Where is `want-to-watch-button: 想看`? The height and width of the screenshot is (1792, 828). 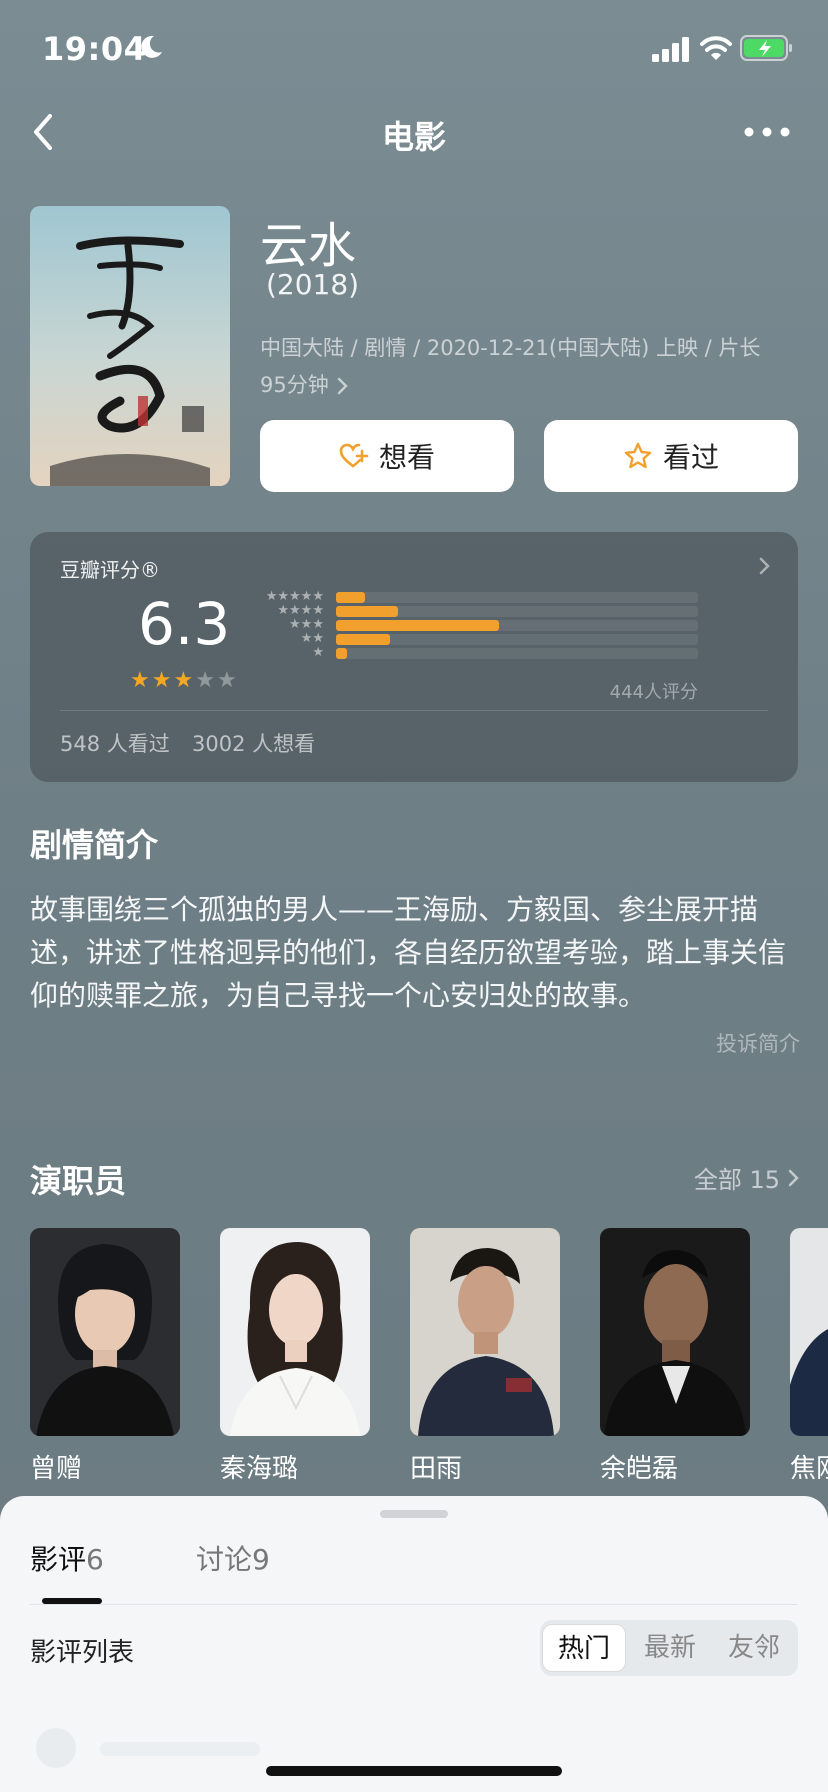
want-to-watch-button: 想看 is located at coordinates (387, 456).